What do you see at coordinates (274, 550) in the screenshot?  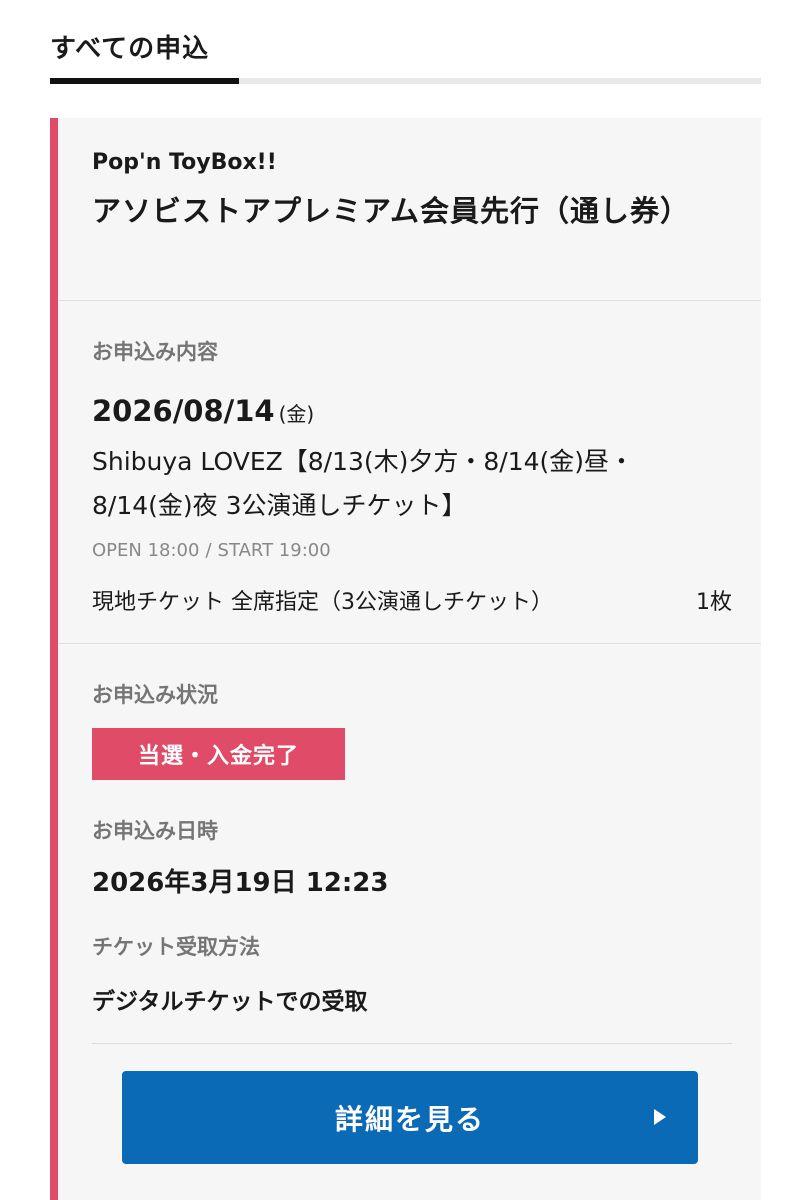 I see `start-time: START 19:00` at bounding box center [274, 550].